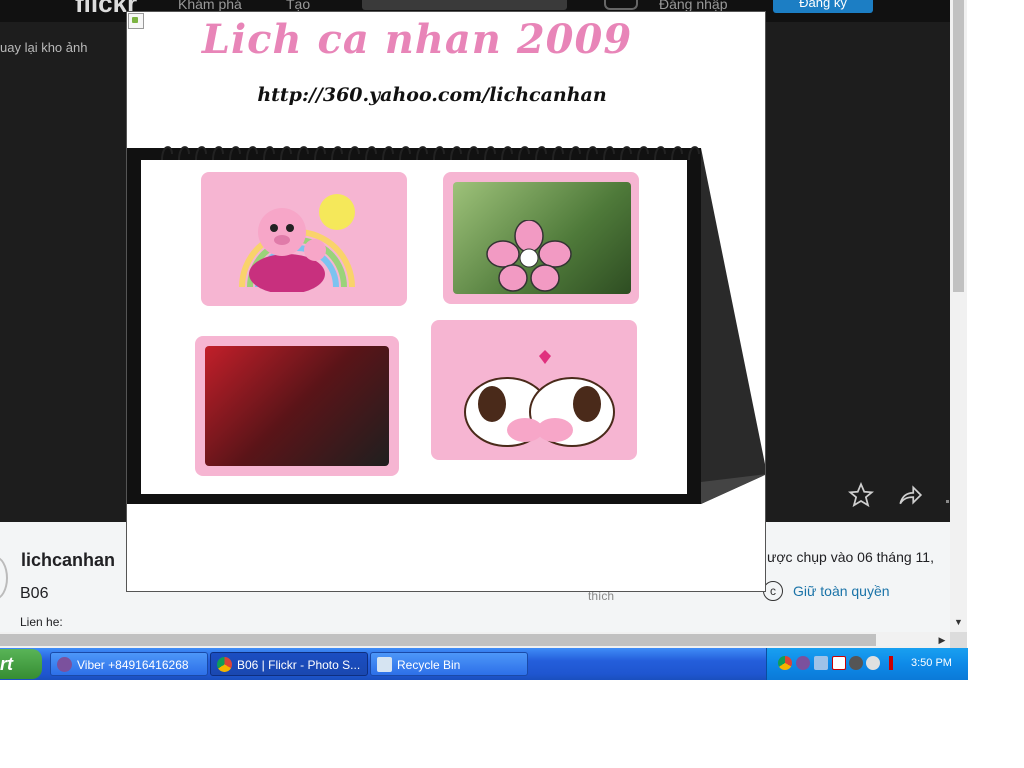 The height and width of the screenshot is (768, 1024). I want to click on search-input, so click(464, 5).